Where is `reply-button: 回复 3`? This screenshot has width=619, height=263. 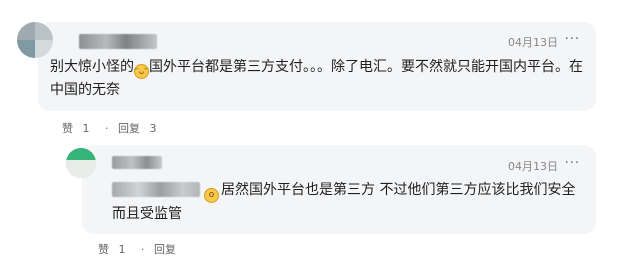
reply-button: 回复 3 is located at coordinates (140, 128).